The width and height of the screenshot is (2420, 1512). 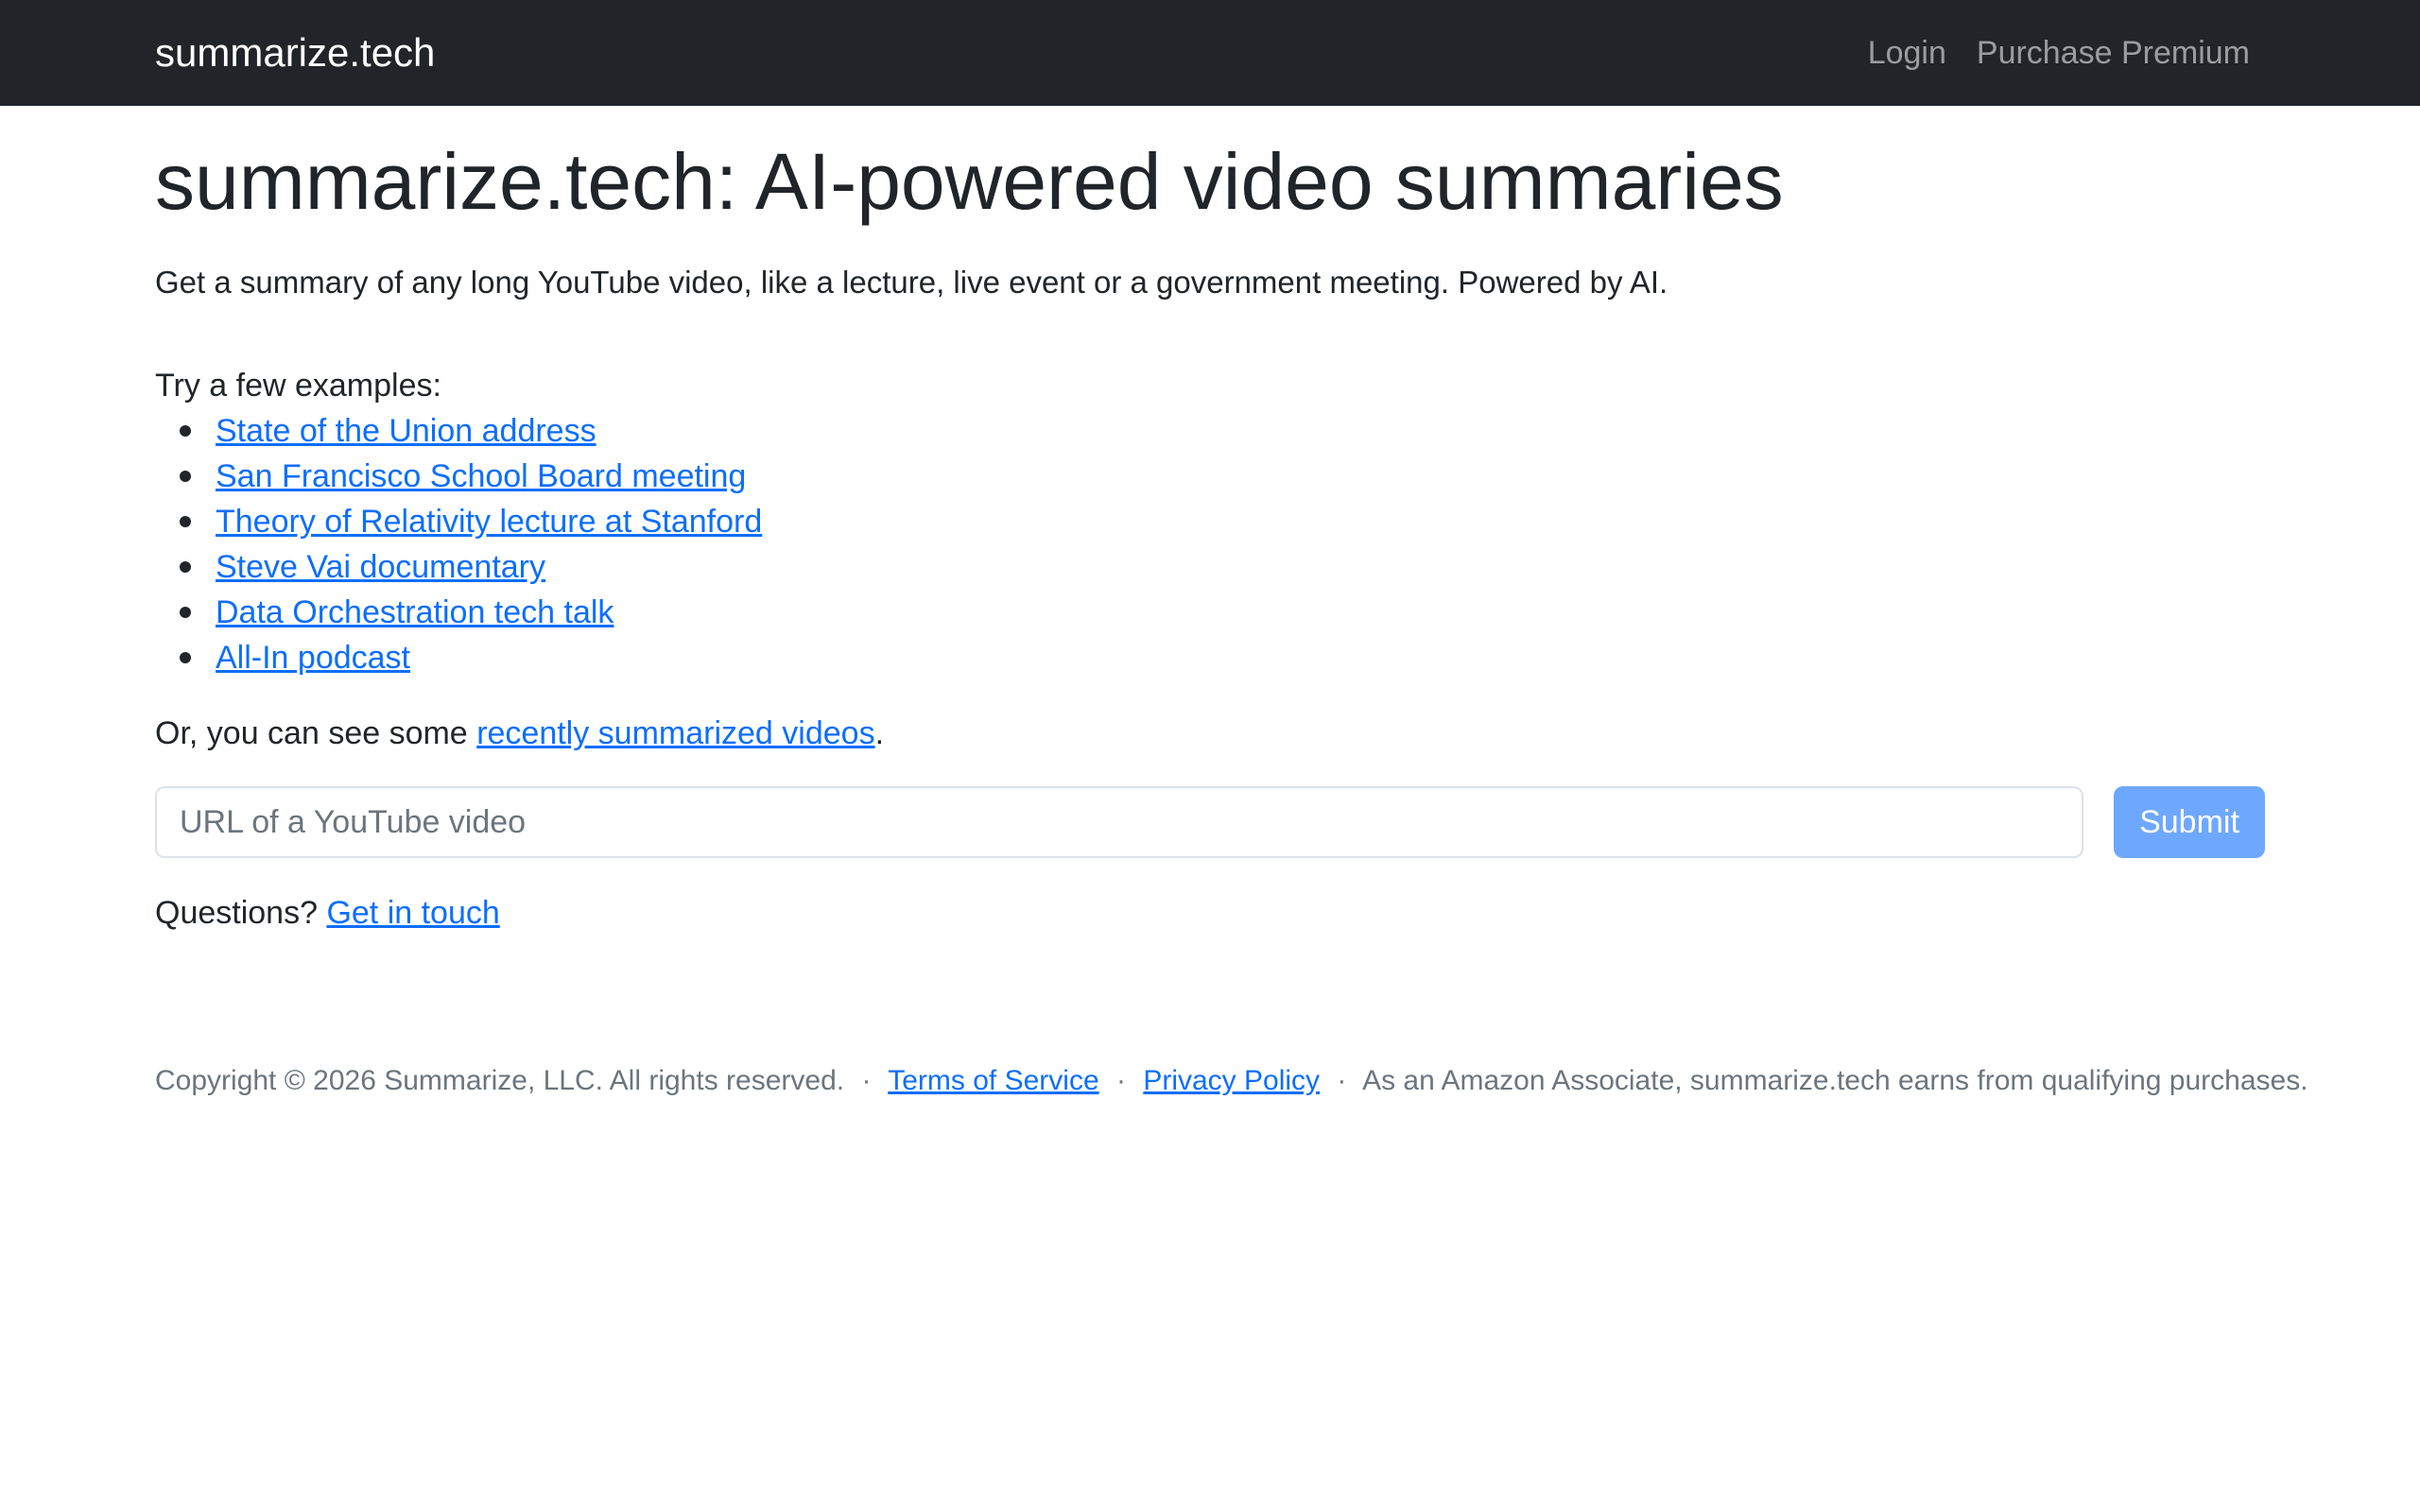 I want to click on login-link: Login, so click(x=1907, y=52).